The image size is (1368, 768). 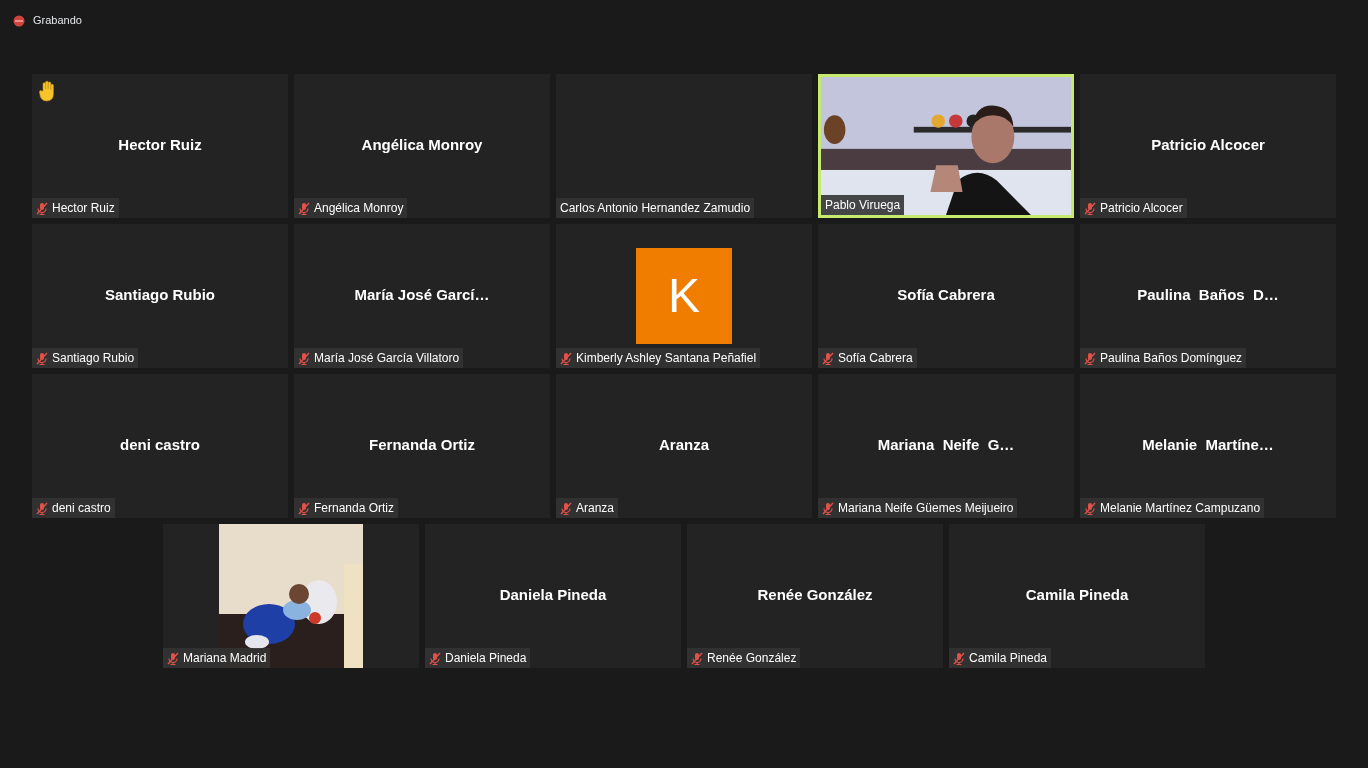 I want to click on participant-name: Santiago Rubio, so click(x=160, y=294).